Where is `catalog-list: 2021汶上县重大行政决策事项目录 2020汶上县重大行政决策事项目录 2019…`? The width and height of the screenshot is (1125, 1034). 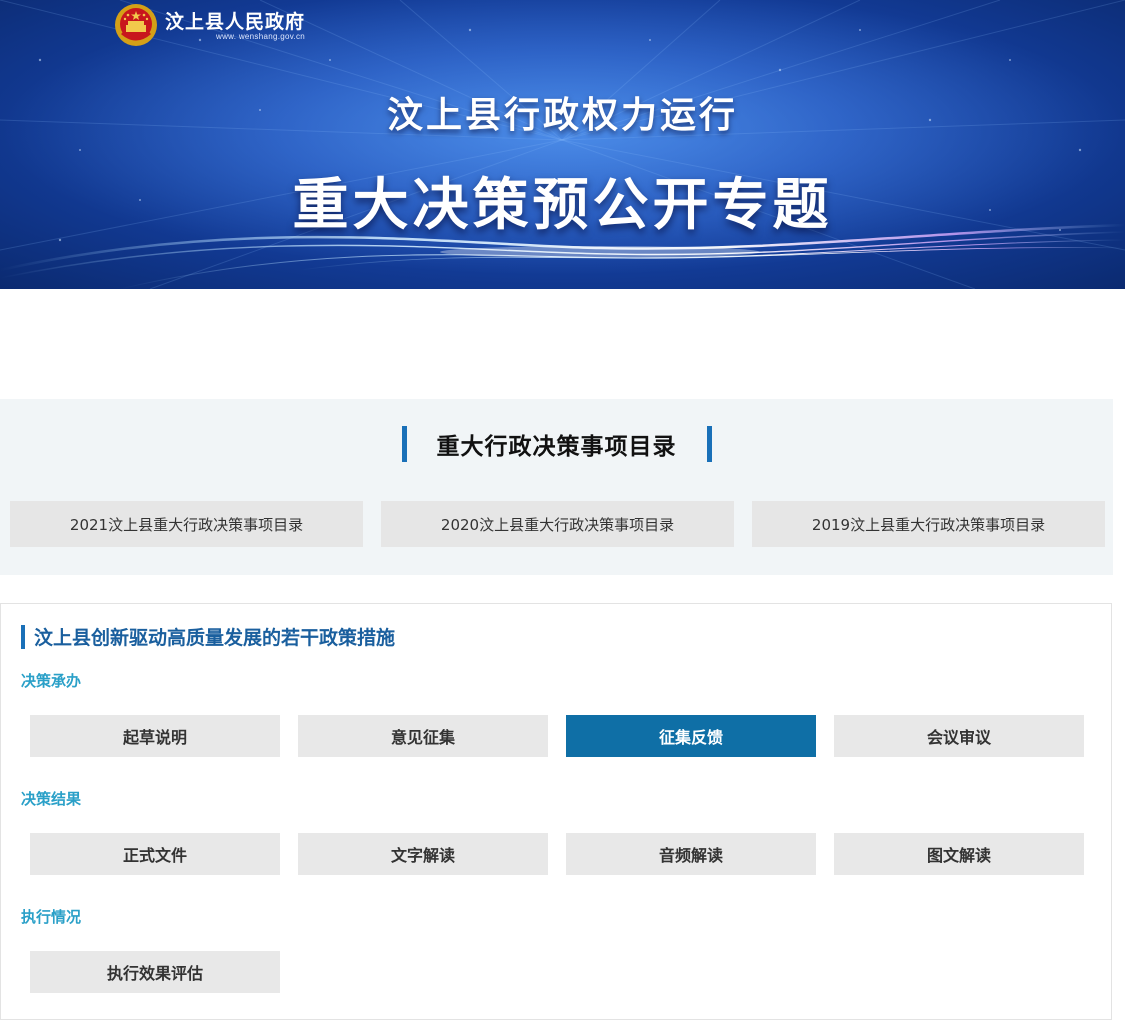 catalog-list: 2021汶上县重大行政决策事项目录 2020汶上县重大行政决策事项目录 2019… is located at coordinates (557, 524).